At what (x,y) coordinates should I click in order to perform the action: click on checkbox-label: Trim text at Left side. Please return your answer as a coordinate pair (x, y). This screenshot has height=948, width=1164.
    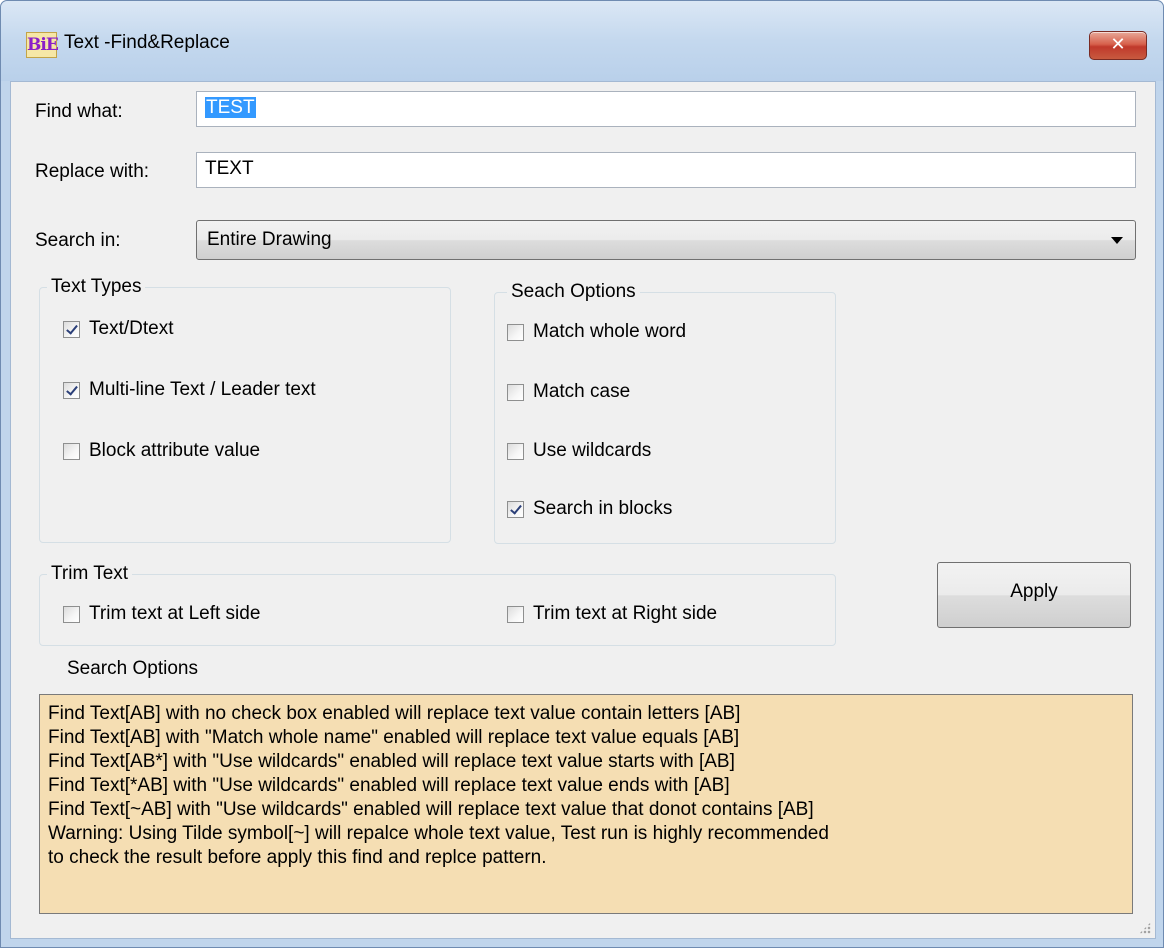
    Looking at the image, I should click on (175, 613).